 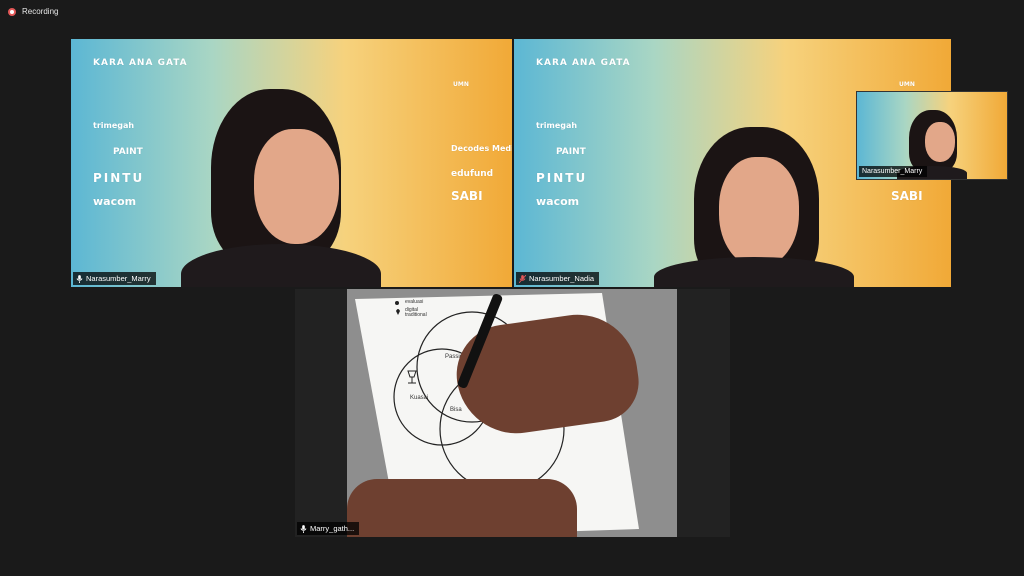 I want to click on logo-edufund: edufund, so click(x=472, y=174).